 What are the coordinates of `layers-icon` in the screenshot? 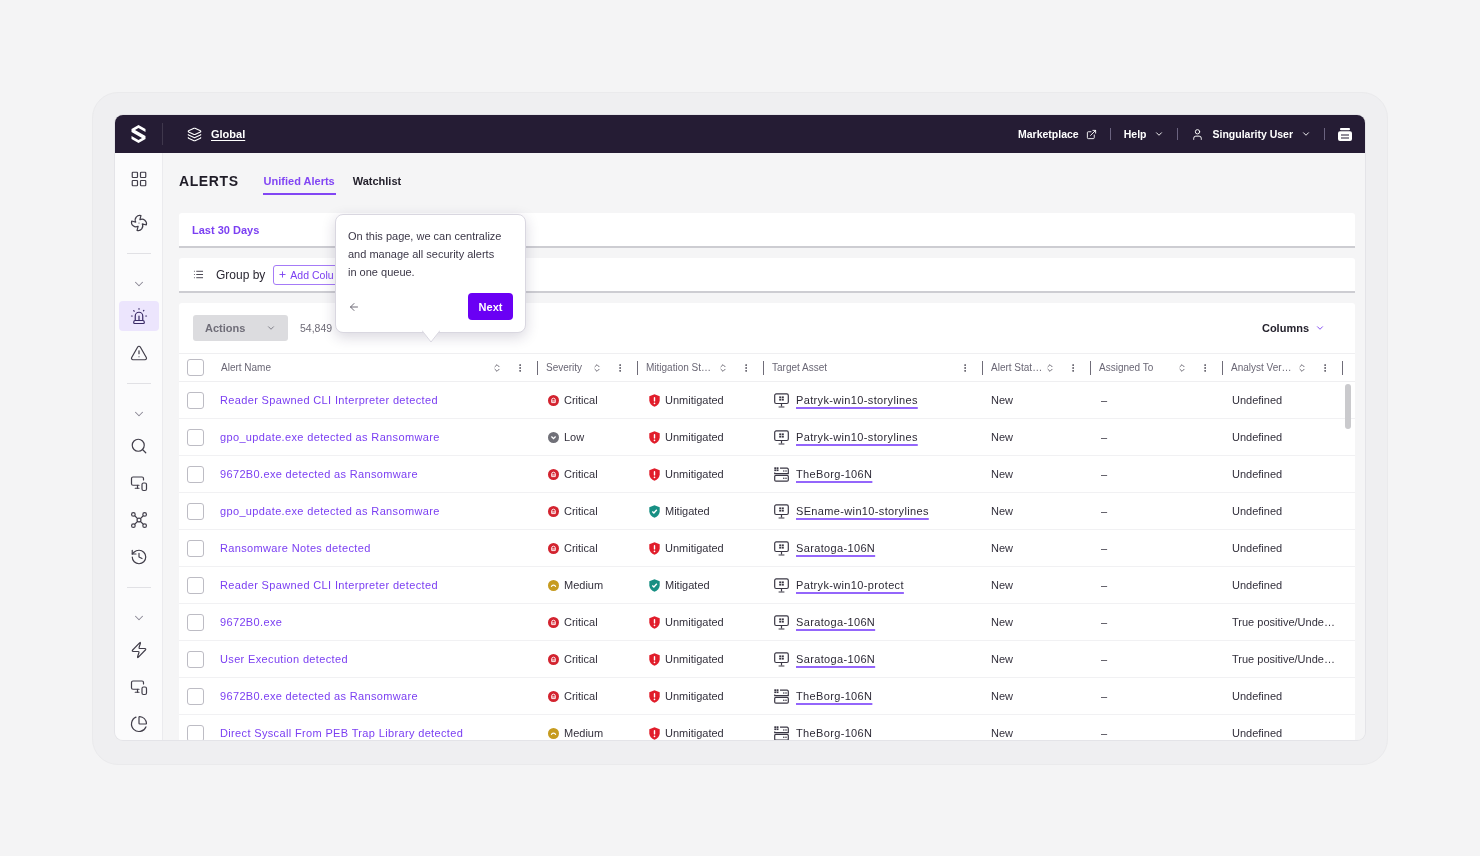 It's located at (194, 134).